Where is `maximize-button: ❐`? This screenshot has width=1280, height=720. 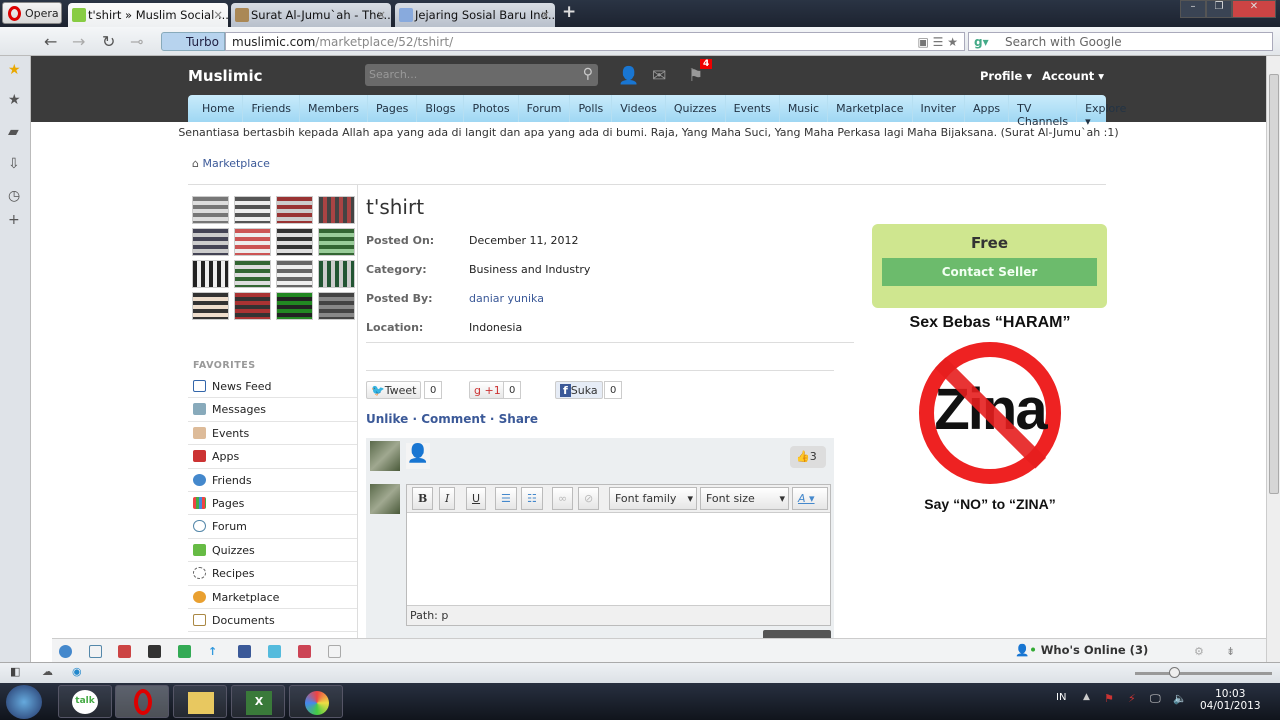 maximize-button: ❐ is located at coordinates (1219, 9).